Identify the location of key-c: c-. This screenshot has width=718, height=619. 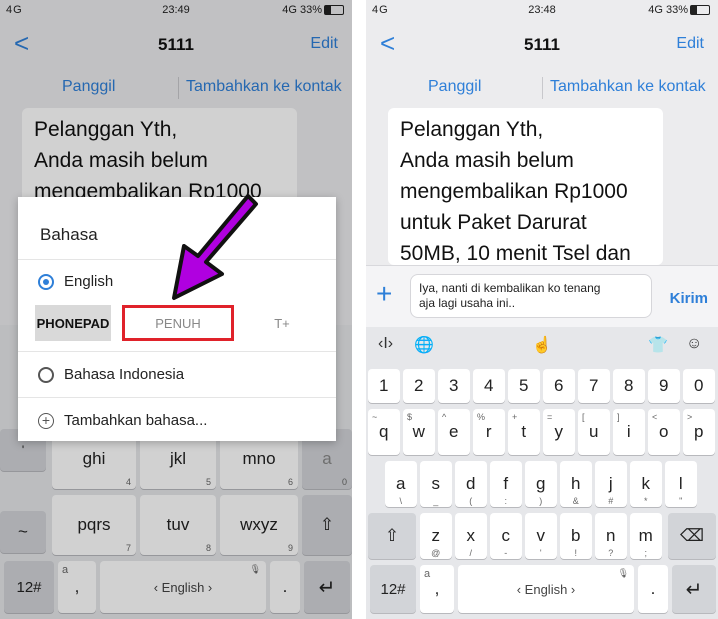
(506, 536).